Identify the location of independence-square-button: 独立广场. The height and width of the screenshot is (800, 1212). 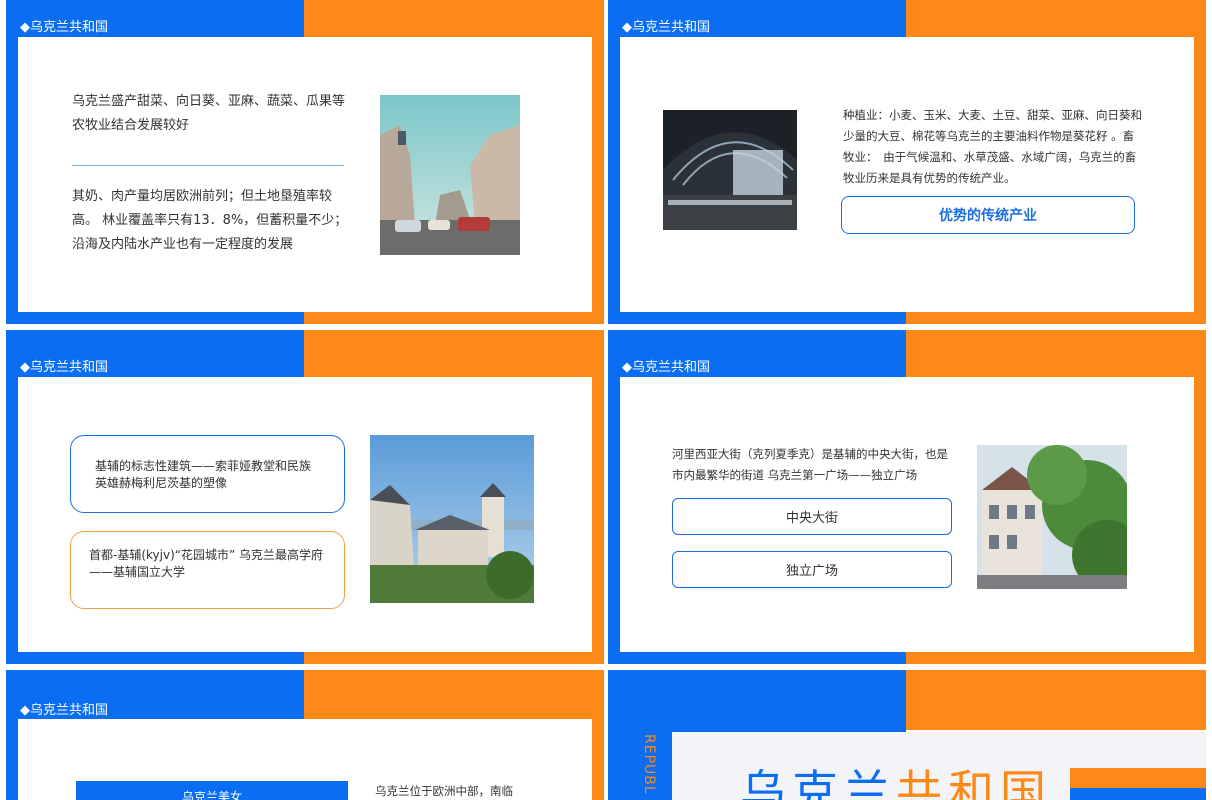
(812, 569).